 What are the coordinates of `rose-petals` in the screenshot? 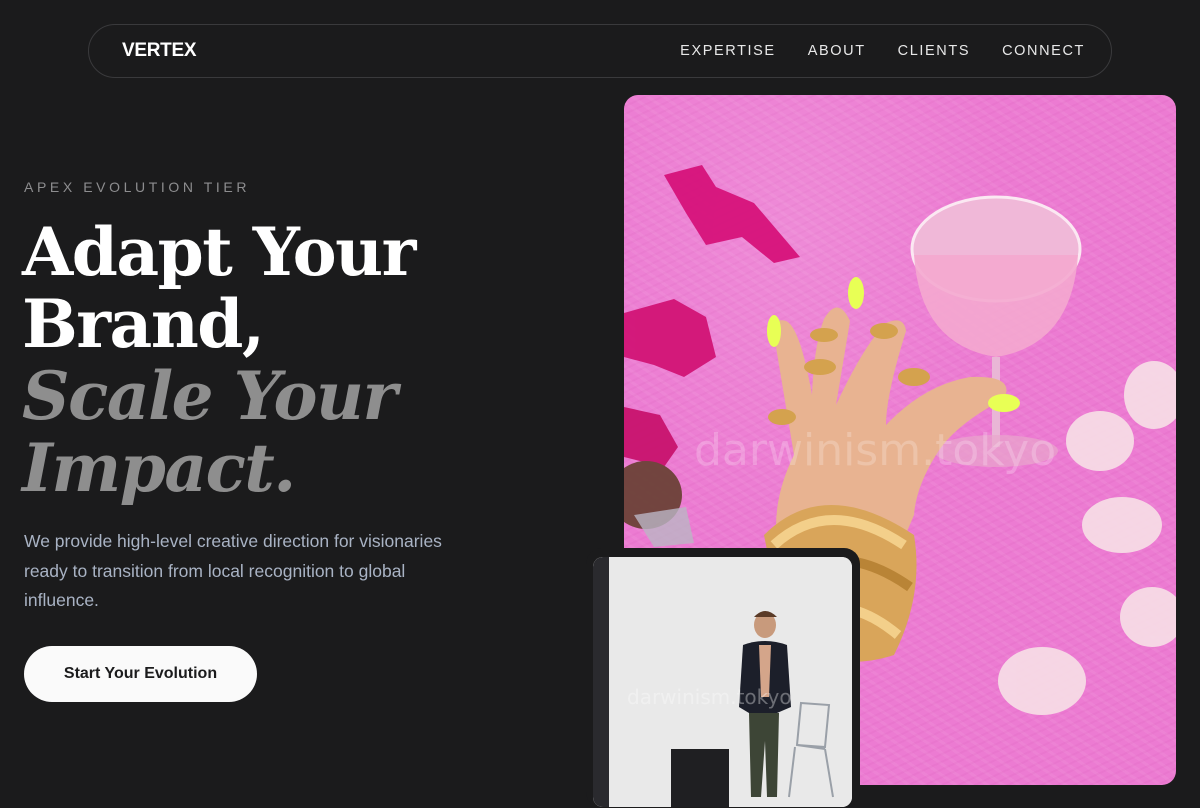 It's located at (1087, 538).